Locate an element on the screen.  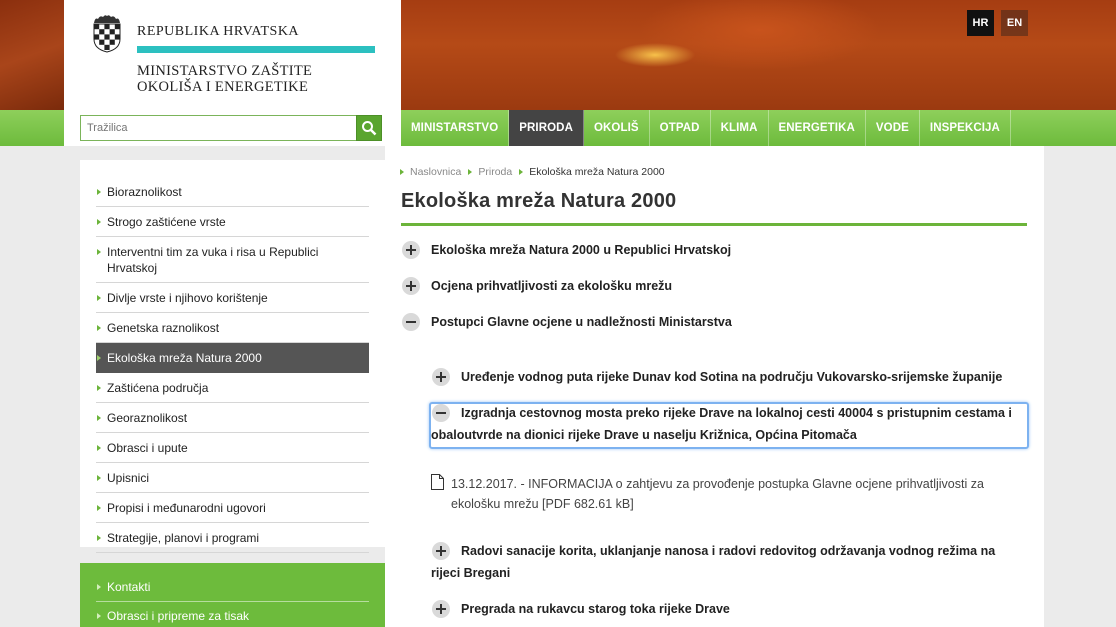
search-icon is located at coordinates (369, 128).